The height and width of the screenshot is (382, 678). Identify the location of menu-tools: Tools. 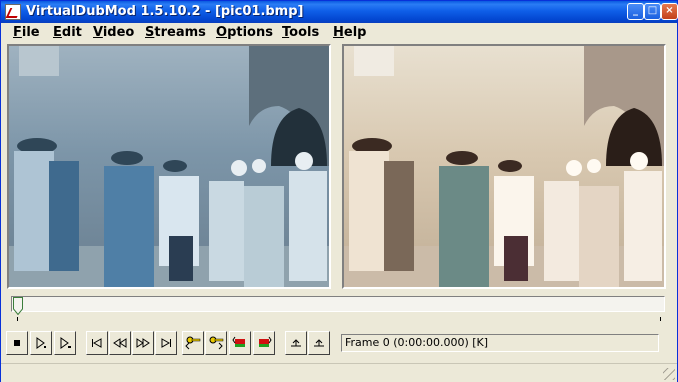
(300, 32).